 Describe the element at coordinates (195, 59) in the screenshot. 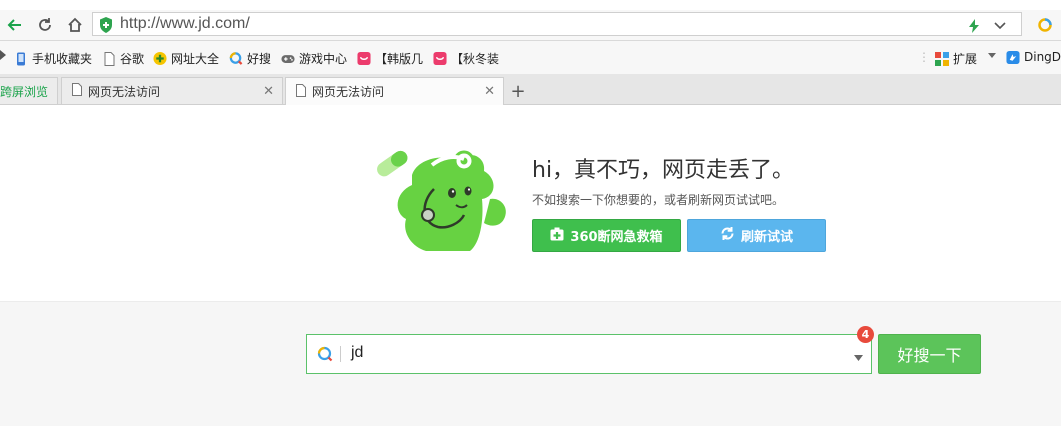

I see `bookmark-label: 网址大全` at that location.